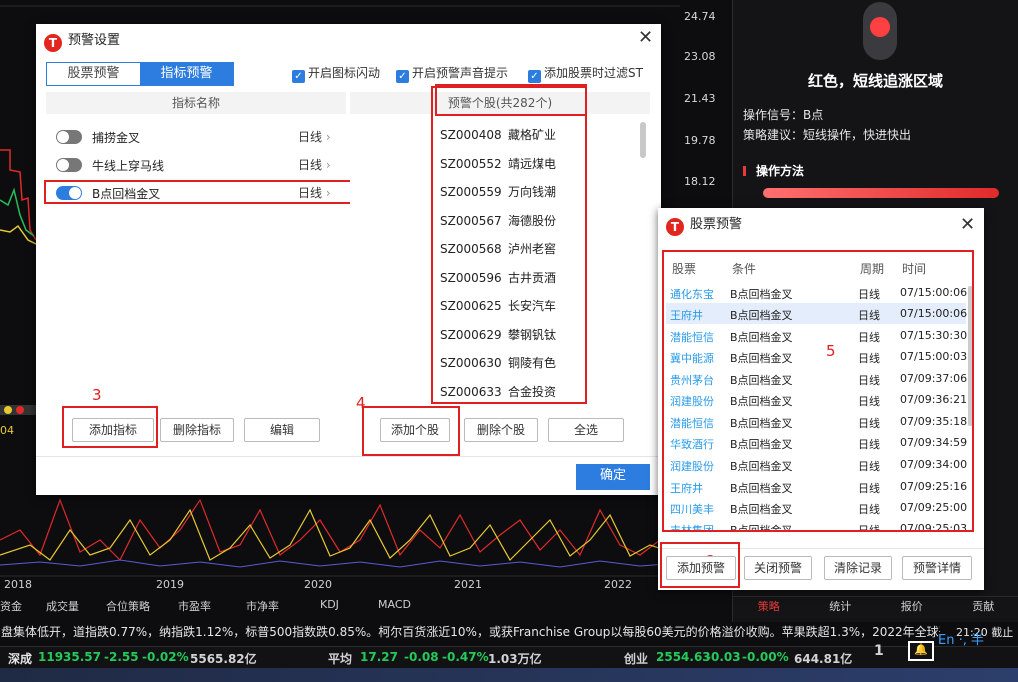  What do you see at coordinates (816, 313) in the screenshot?
I see `table-row: 王府井 B点回档金叉 日线 07/15:00:06` at bounding box center [816, 313].